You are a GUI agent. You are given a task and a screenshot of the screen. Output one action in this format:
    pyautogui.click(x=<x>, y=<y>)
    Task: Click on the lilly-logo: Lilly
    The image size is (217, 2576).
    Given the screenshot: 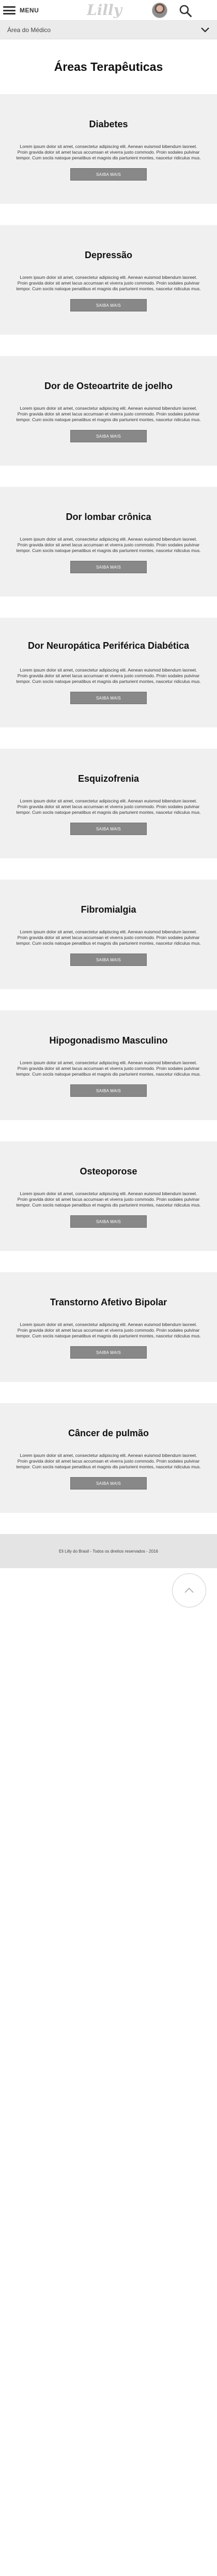 What is the action you would take?
    pyautogui.click(x=104, y=10)
    